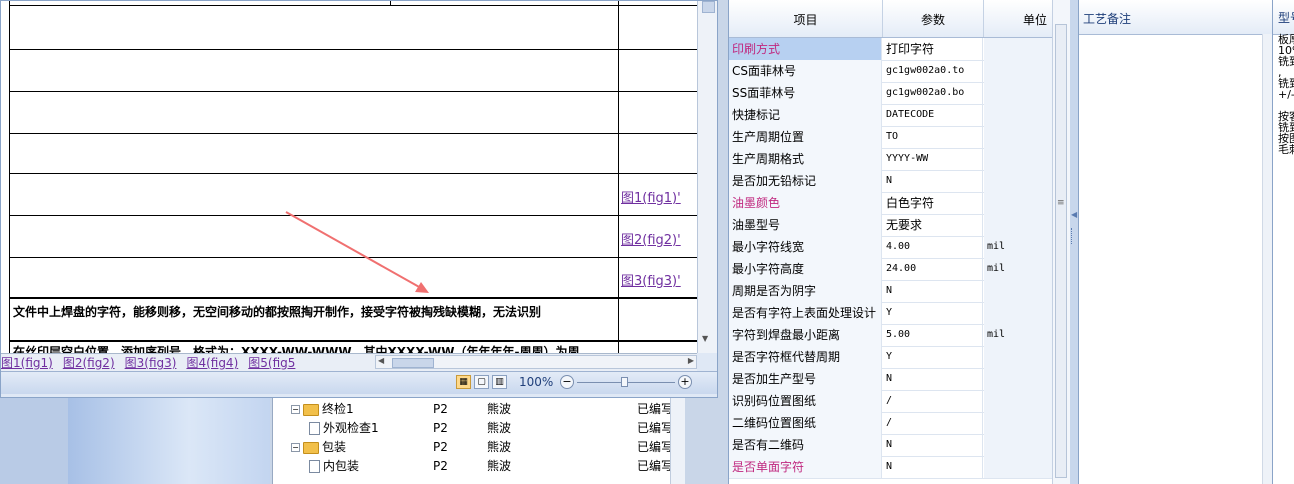 The image size is (1294, 484). Describe the element at coordinates (473, 409) in the screenshot. I see `tree-row: − 终检1 P2 熊波 已编写` at that location.